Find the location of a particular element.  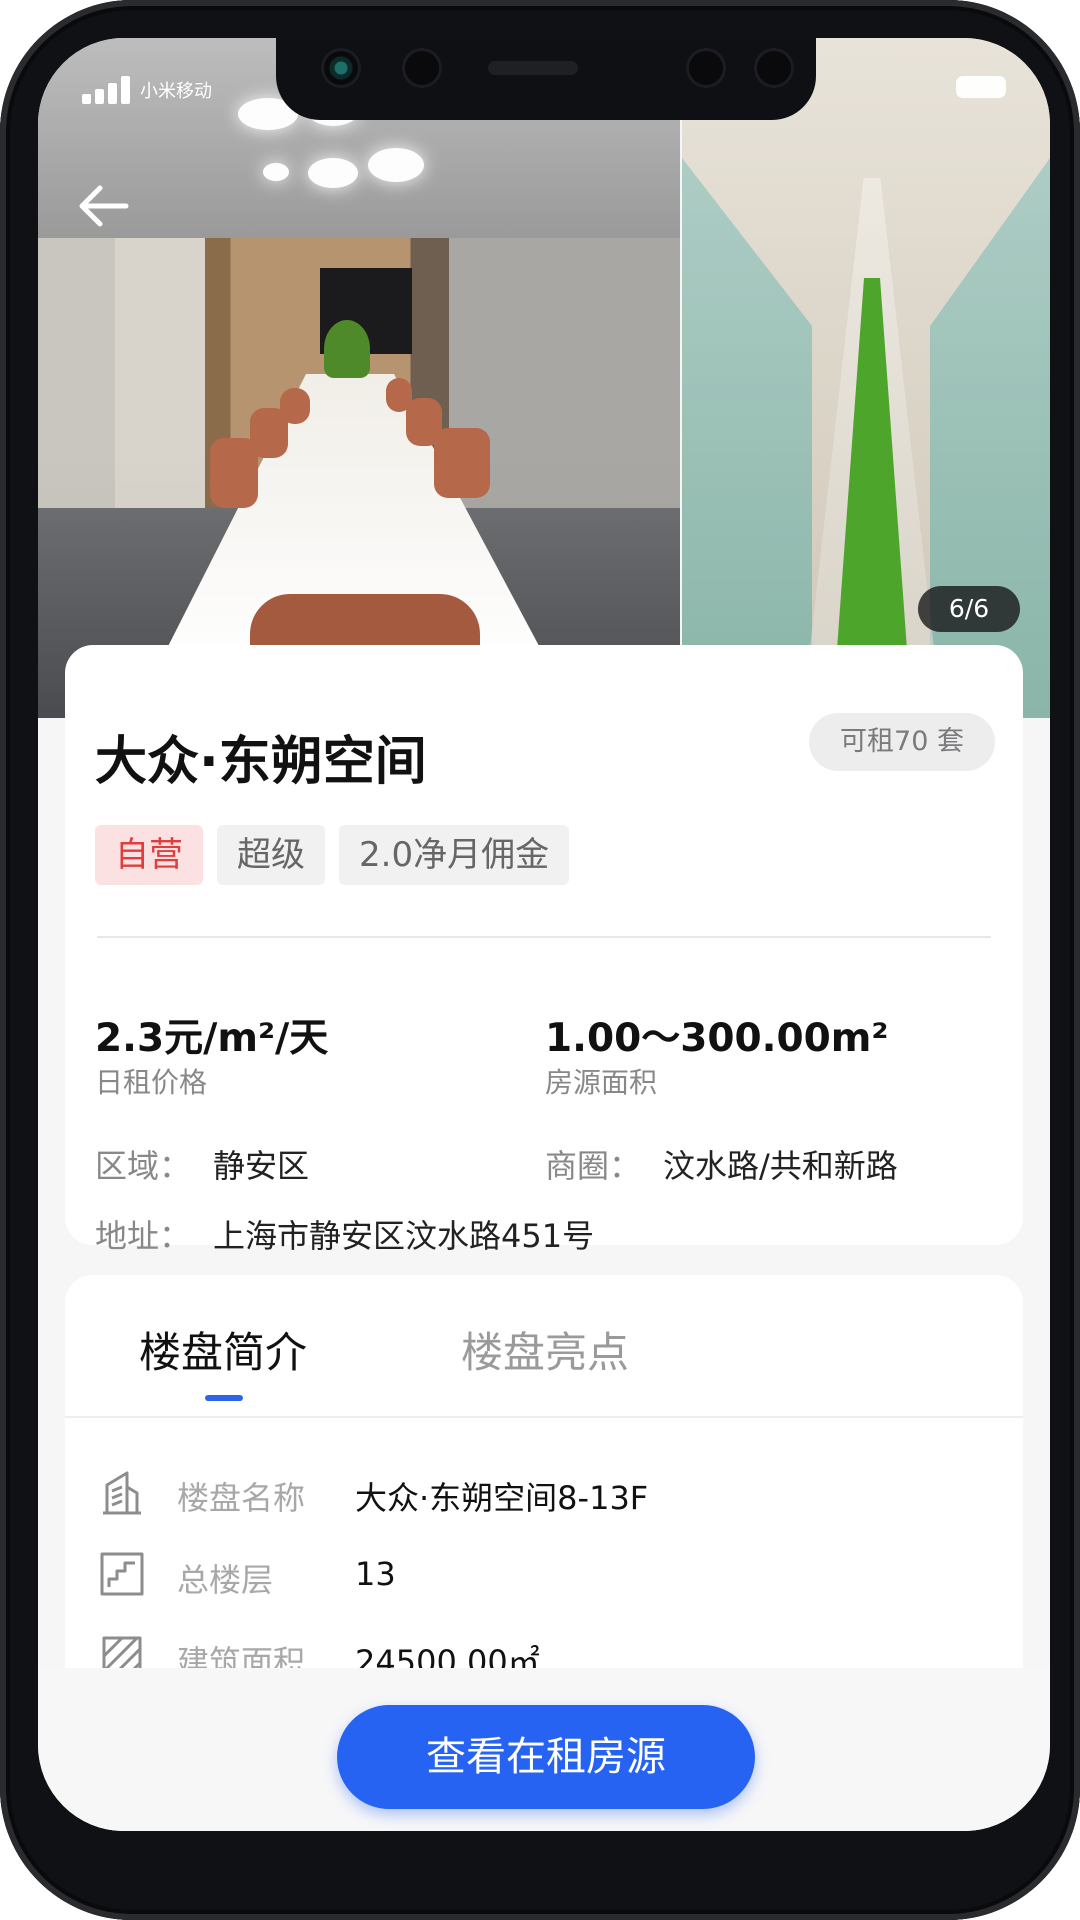

arrow-left-icon is located at coordinates (104, 206).